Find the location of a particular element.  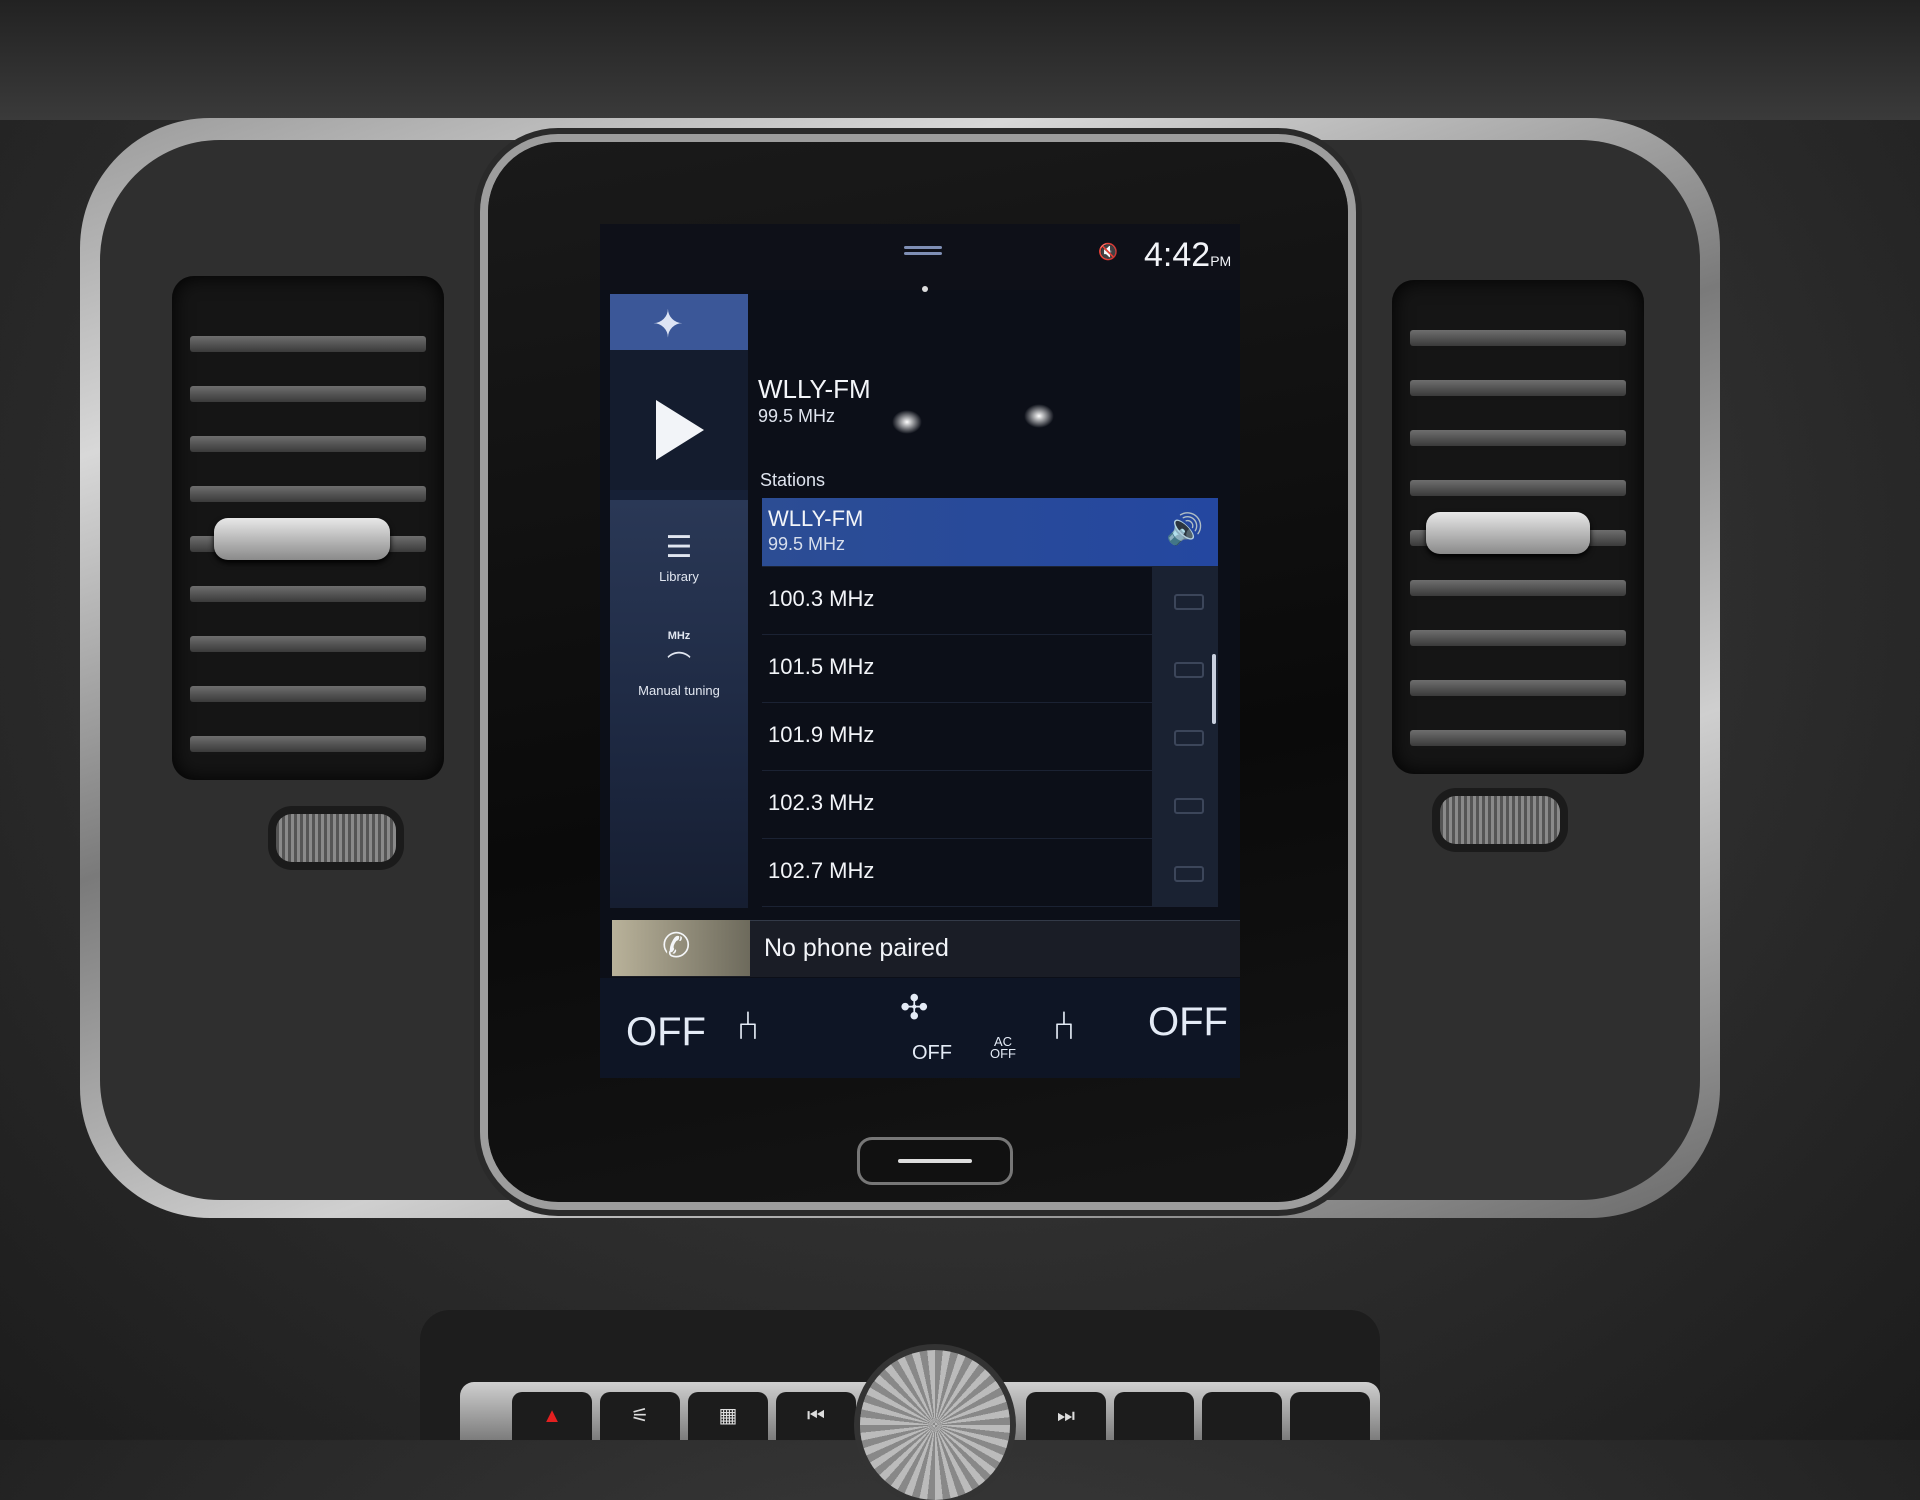

previous-track-button: ⏮ is located at coordinates (816, 1416).